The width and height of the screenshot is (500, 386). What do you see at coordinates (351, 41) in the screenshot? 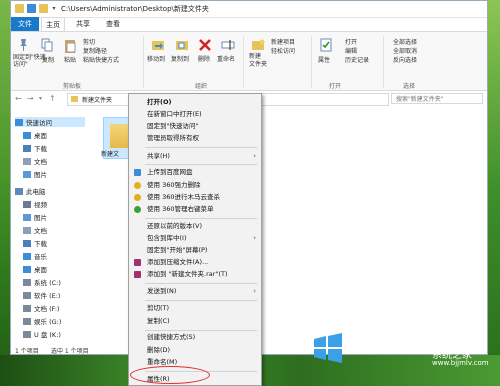
I see `open-button: 打开` at bounding box center [351, 41].